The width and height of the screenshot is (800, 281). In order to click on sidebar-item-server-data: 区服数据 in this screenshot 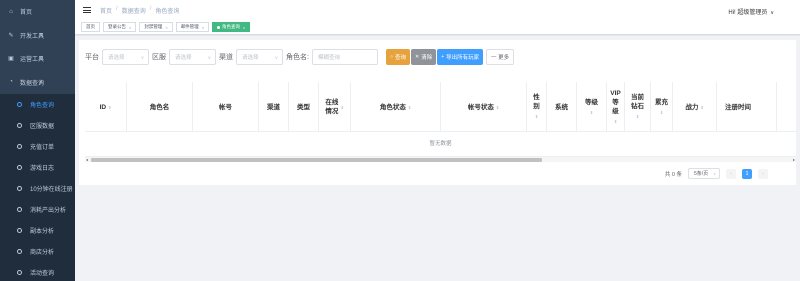, I will do `click(37, 125)`.